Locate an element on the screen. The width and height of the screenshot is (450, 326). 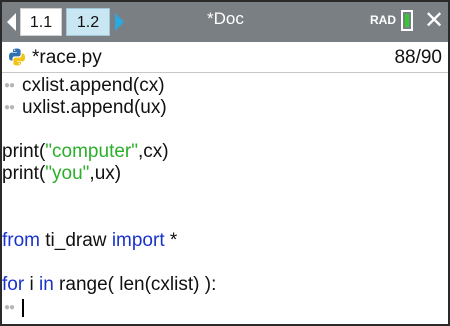
file-name: *race.py is located at coordinates (67, 57).